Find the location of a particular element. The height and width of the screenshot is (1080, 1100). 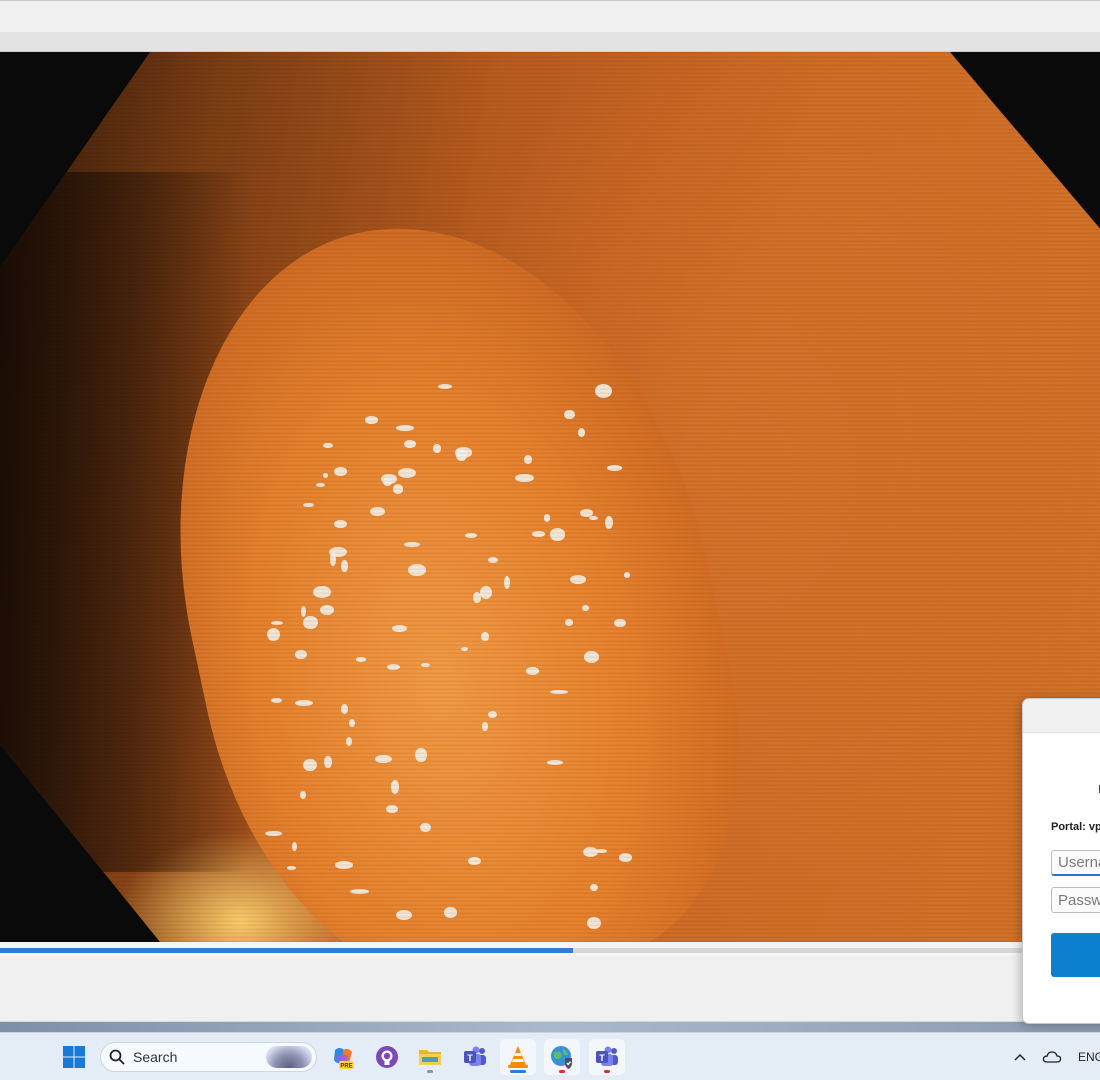

taskbar-app-copilot: PRE is located at coordinates (343, 1057).